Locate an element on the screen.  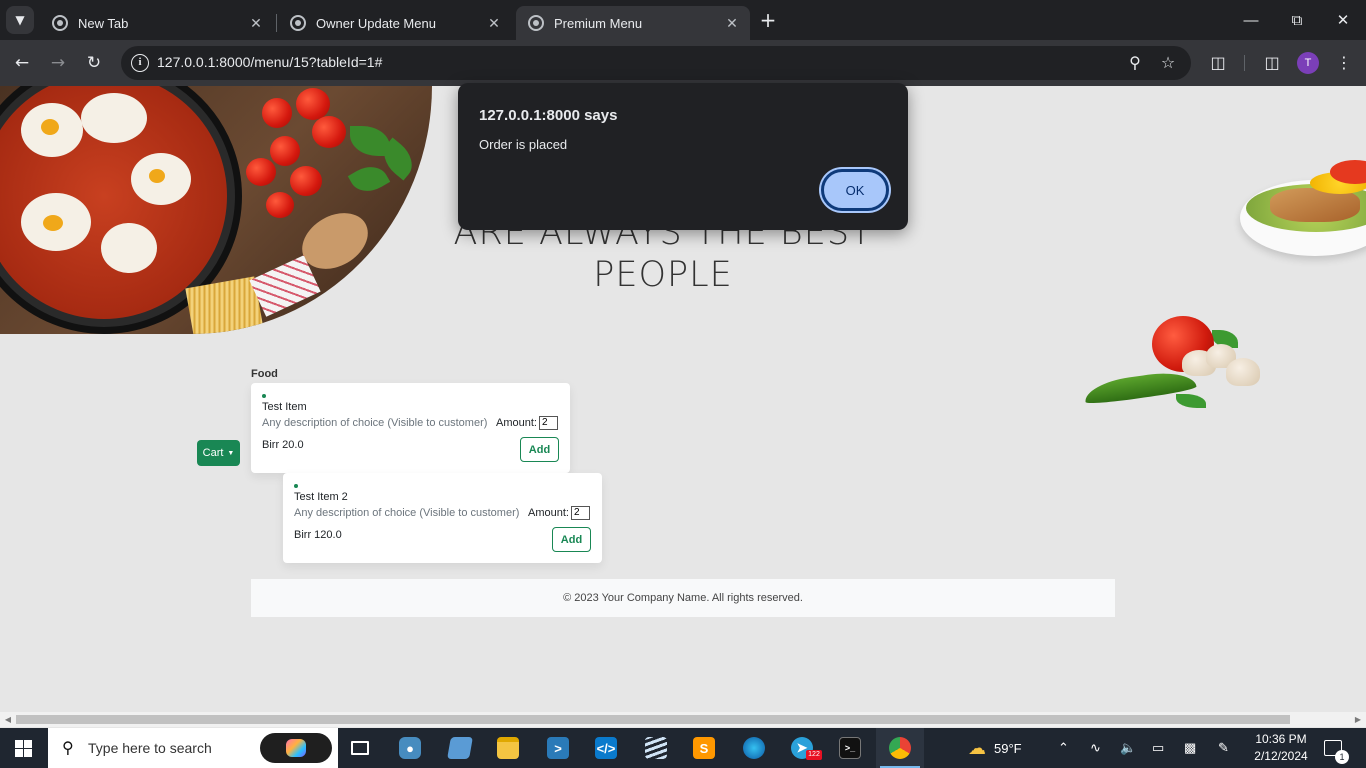
windows-start-icon is located at coordinates (23, 748).